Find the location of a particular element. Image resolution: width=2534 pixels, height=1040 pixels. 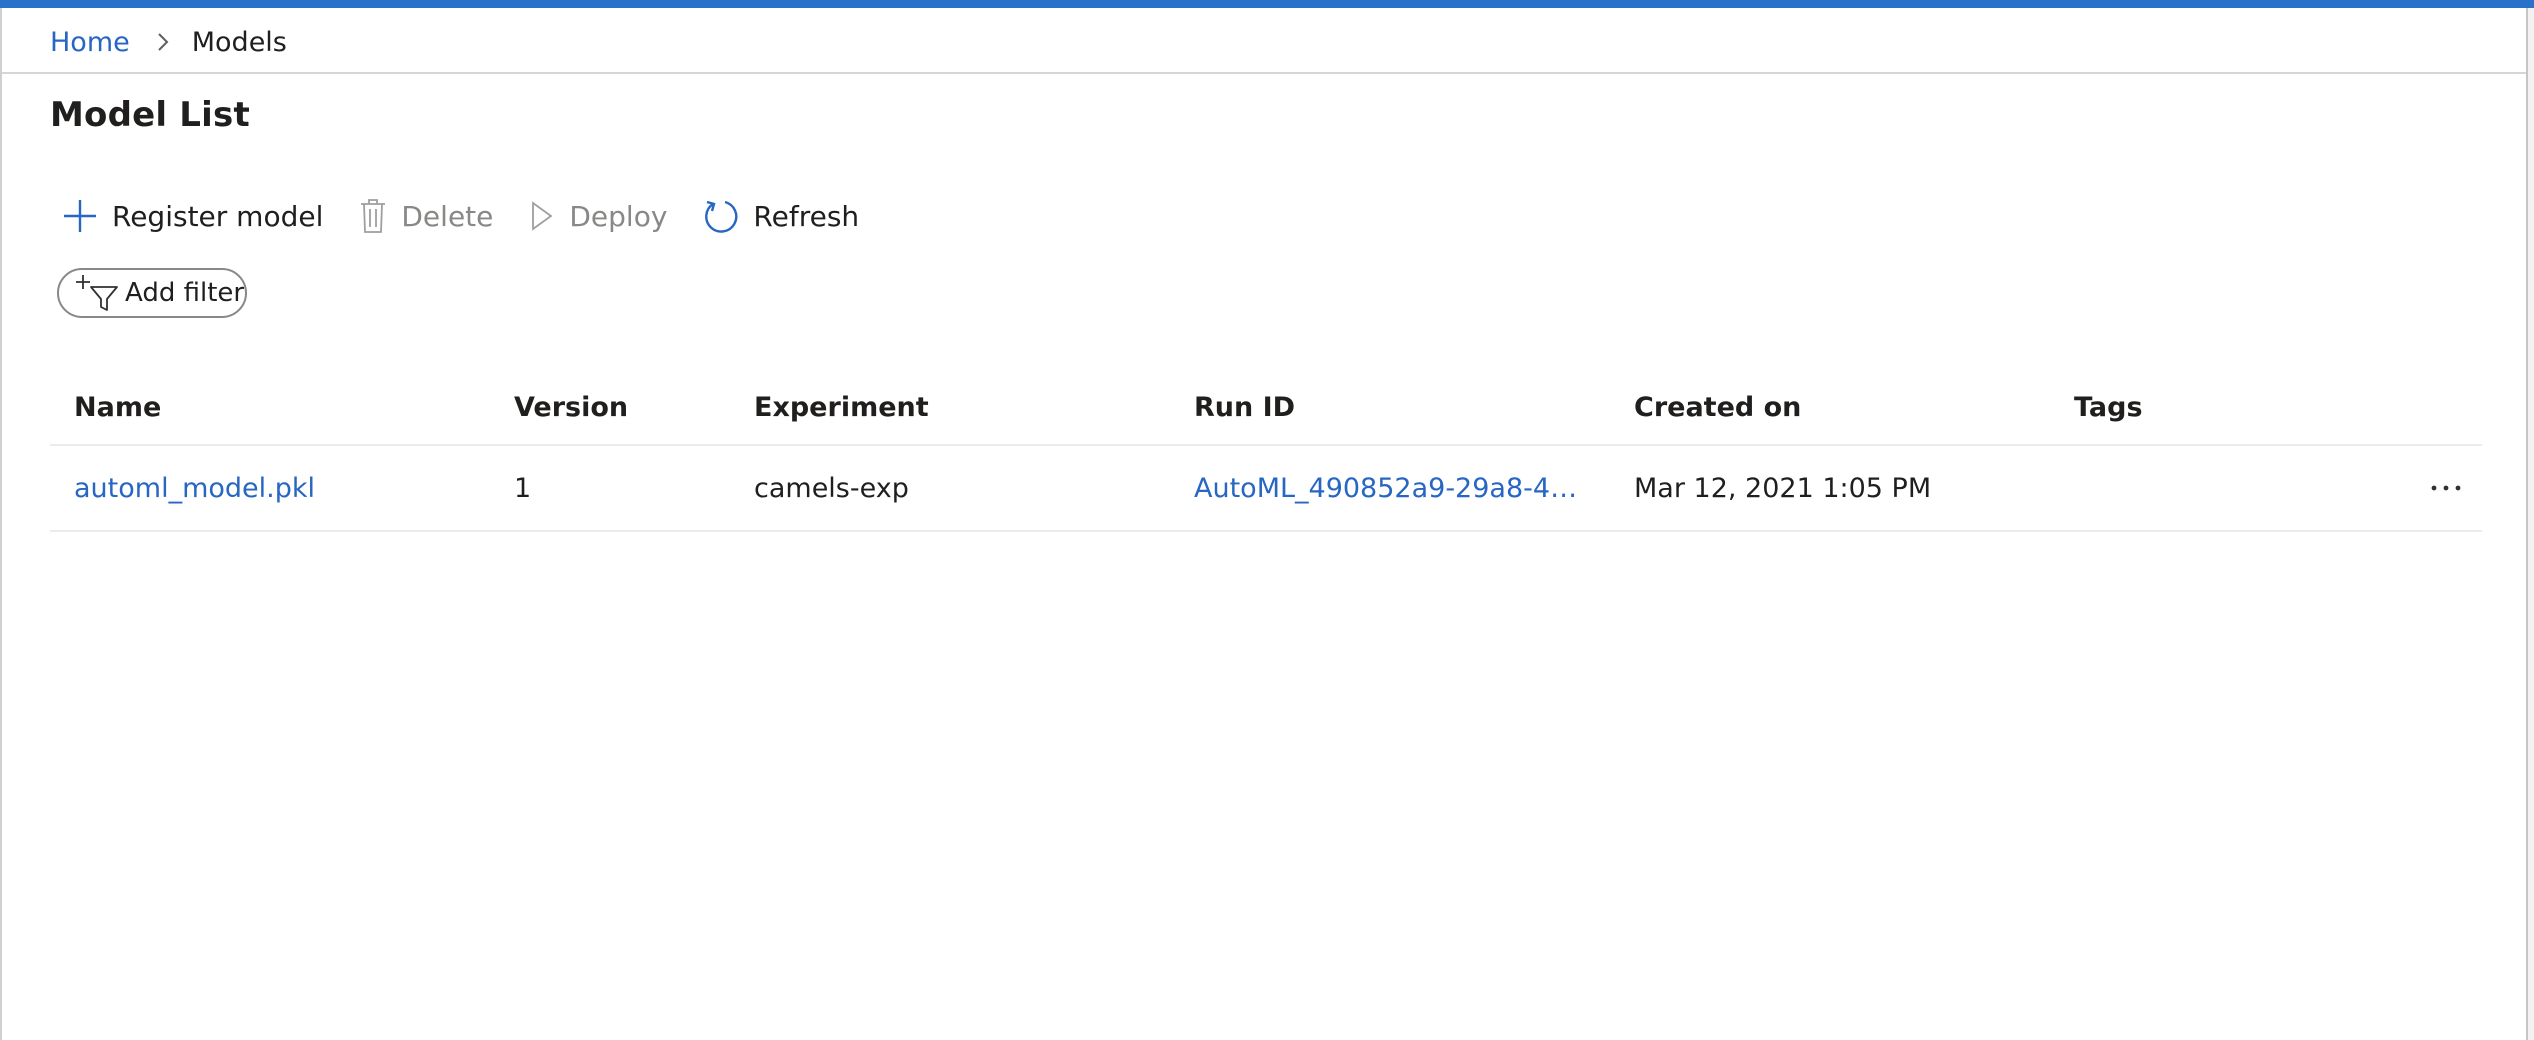

cell-name: automl_model.pkl is located at coordinates (284, 488).